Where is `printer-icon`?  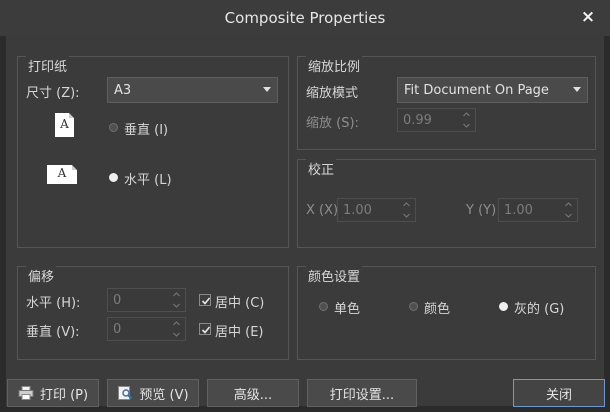 printer-icon is located at coordinates (26, 393).